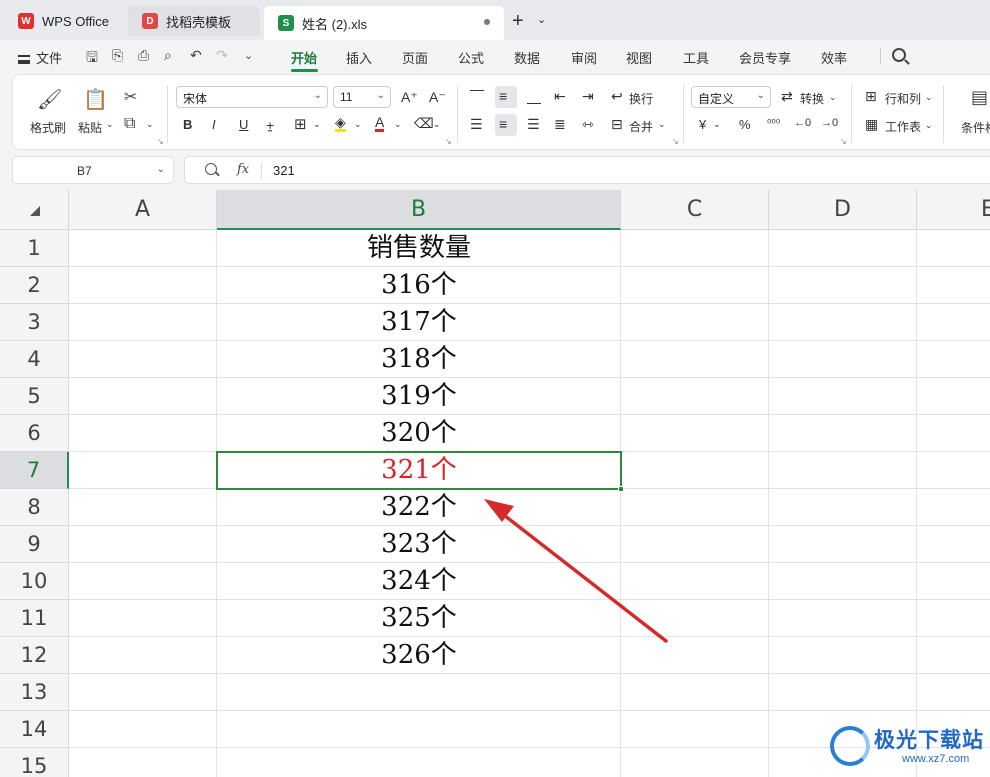 This screenshot has width=990, height=777. I want to click on watermark-name: 极光下载站, so click(929, 740).